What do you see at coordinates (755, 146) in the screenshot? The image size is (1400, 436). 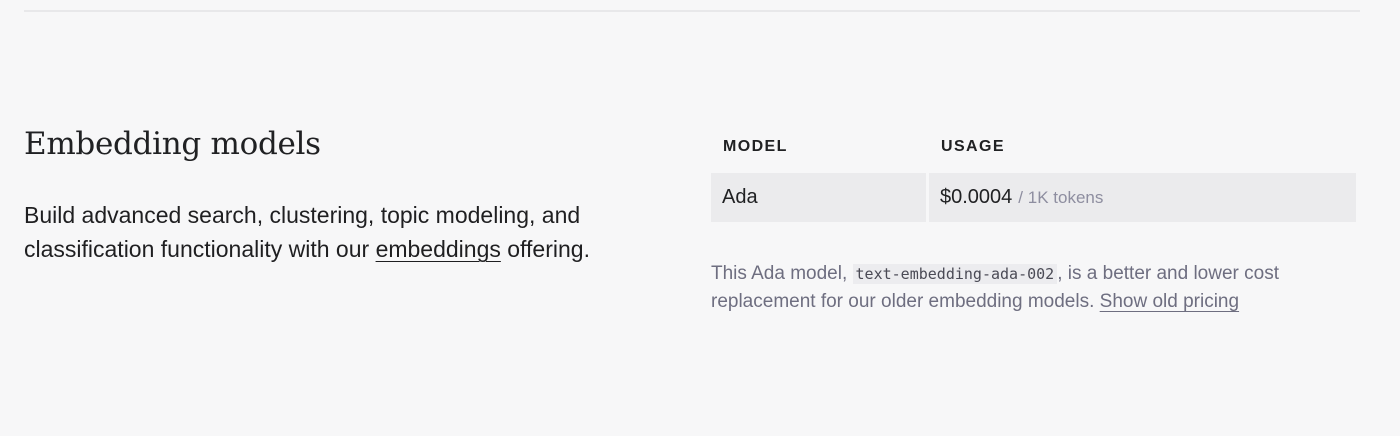 I see `column-header-model: MODEL` at bounding box center [755, 146].